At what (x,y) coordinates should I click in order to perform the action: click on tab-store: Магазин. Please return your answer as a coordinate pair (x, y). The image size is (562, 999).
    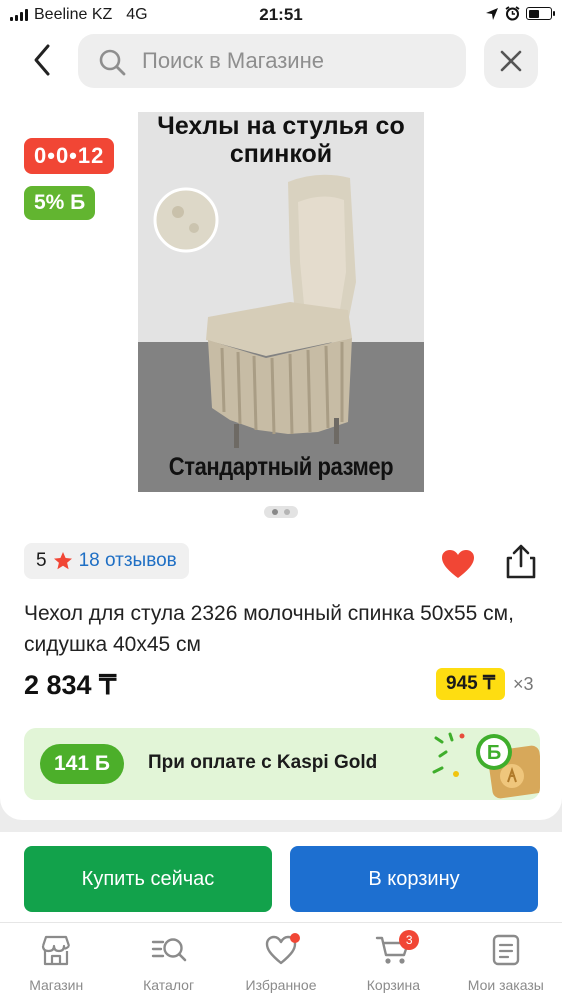
    Looking at the image, I should click on (56, 961).